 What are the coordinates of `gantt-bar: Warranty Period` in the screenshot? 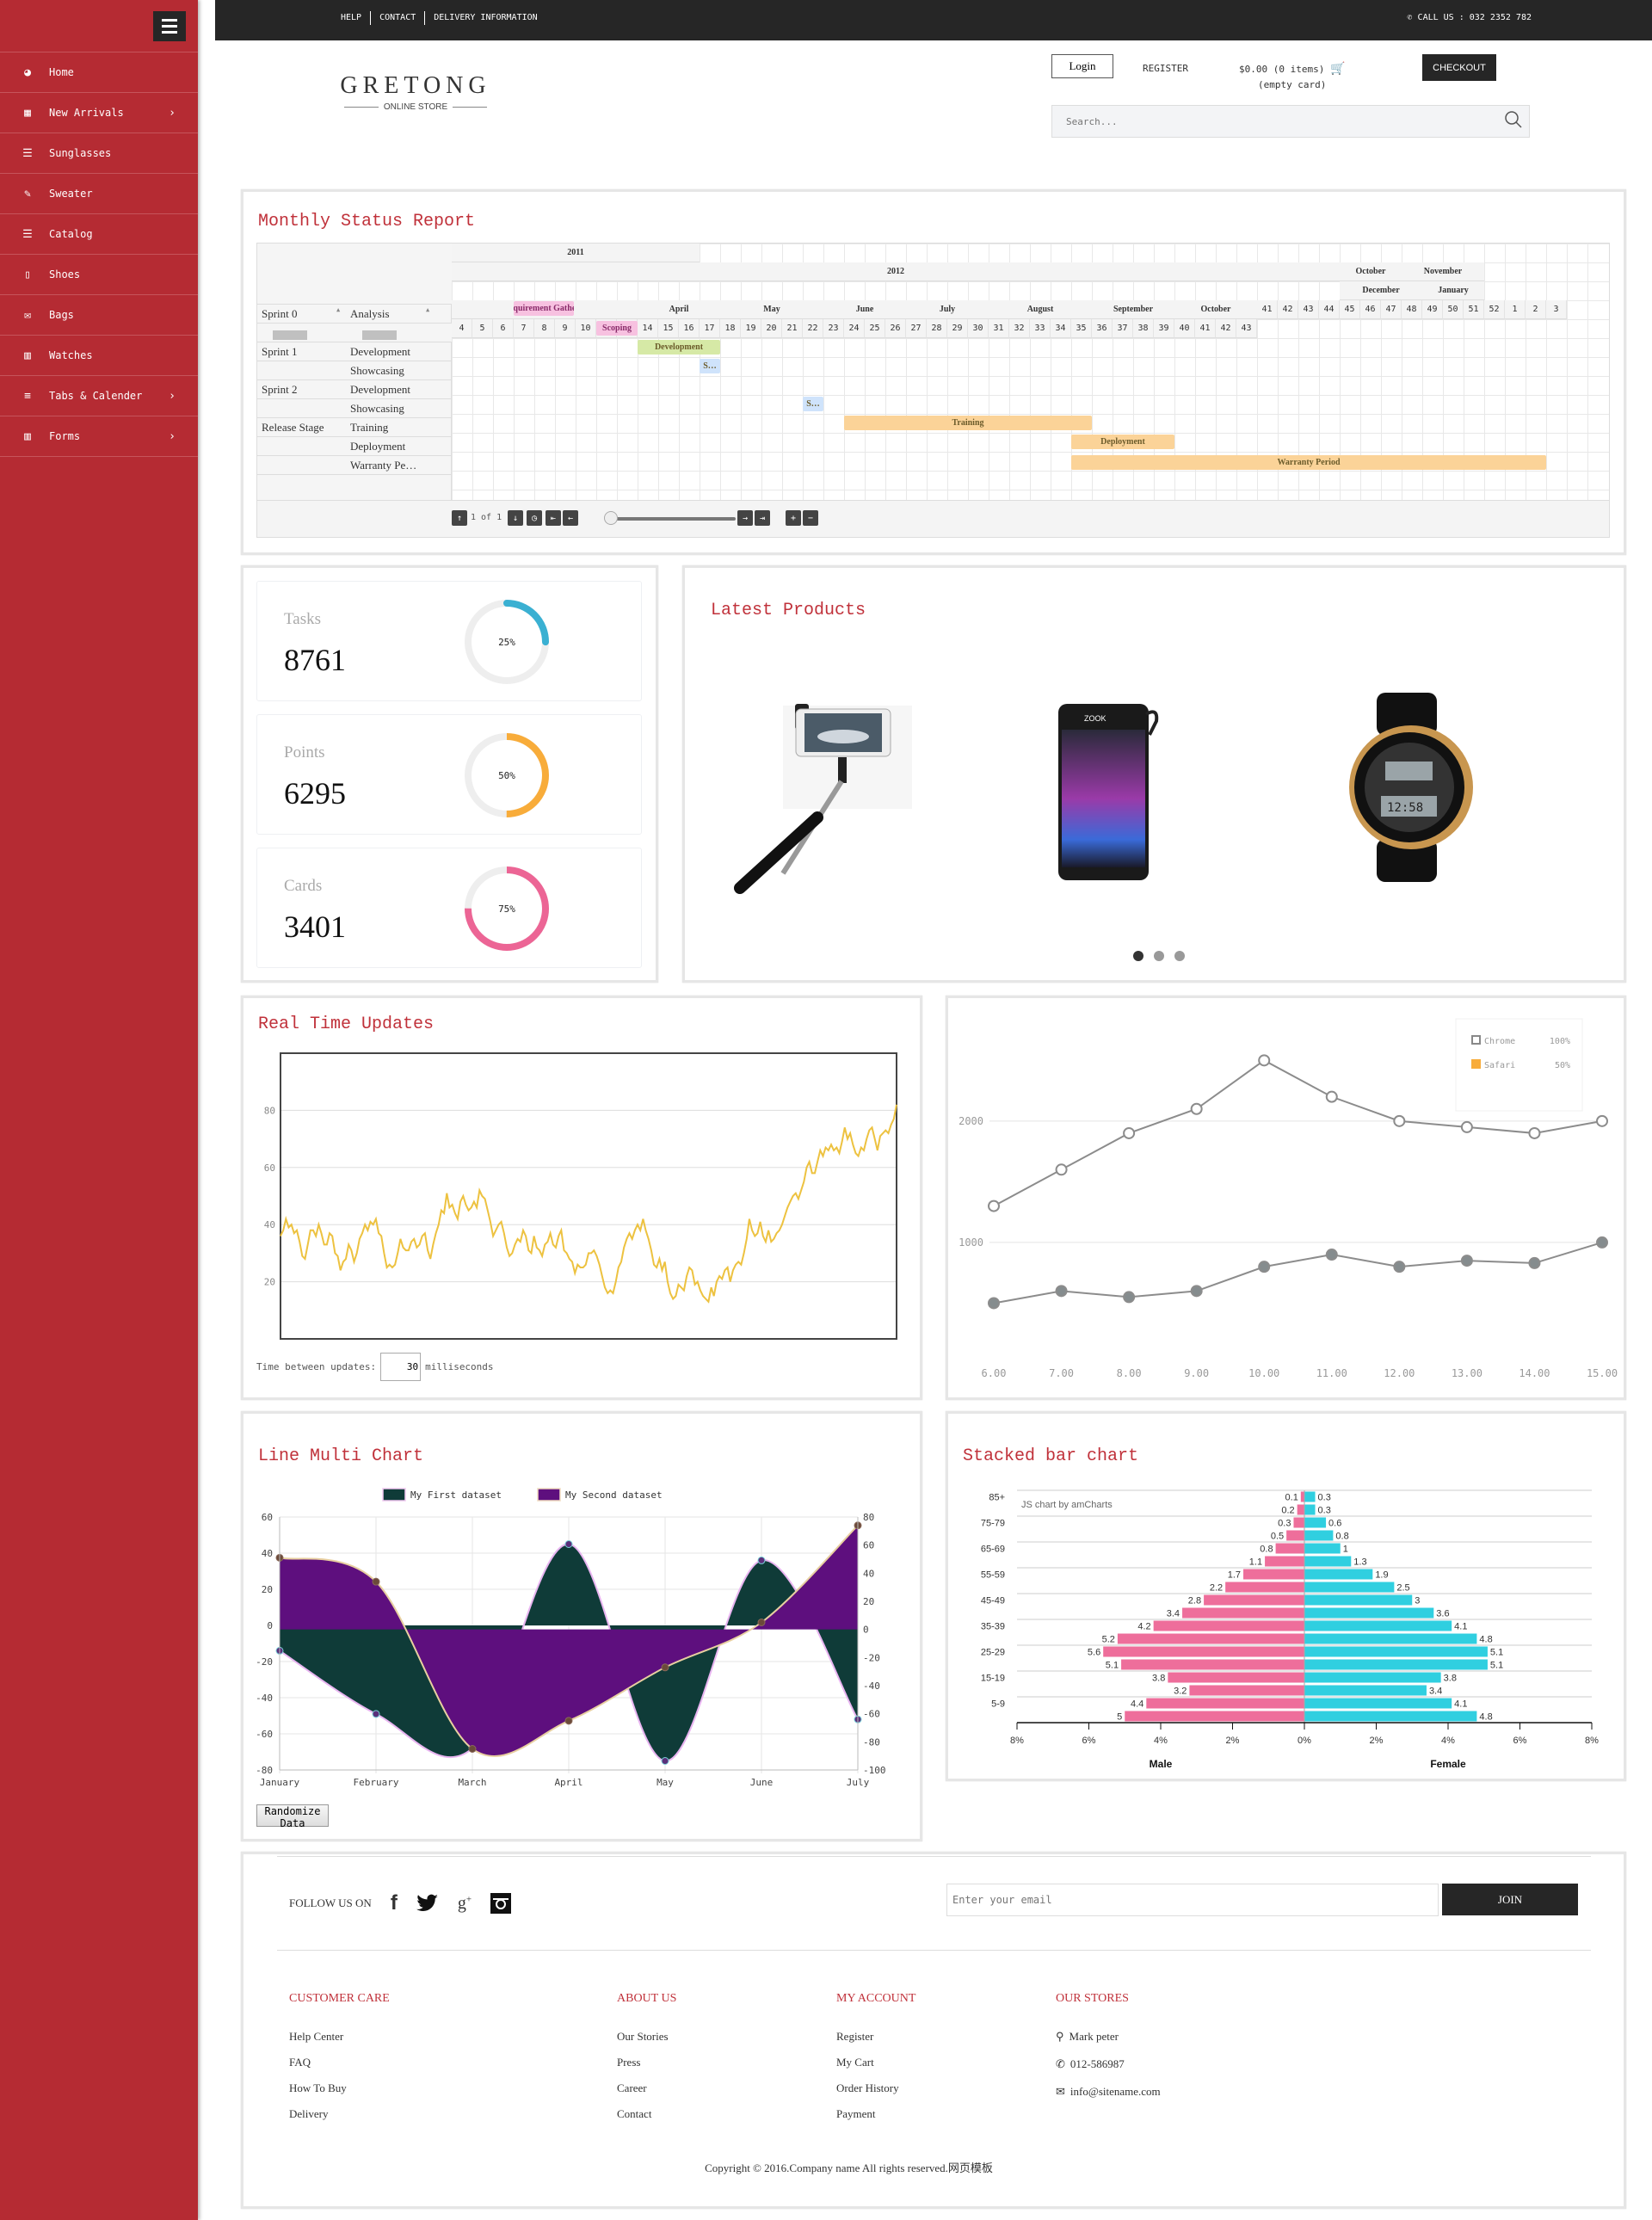 It's located at (1308, 462).